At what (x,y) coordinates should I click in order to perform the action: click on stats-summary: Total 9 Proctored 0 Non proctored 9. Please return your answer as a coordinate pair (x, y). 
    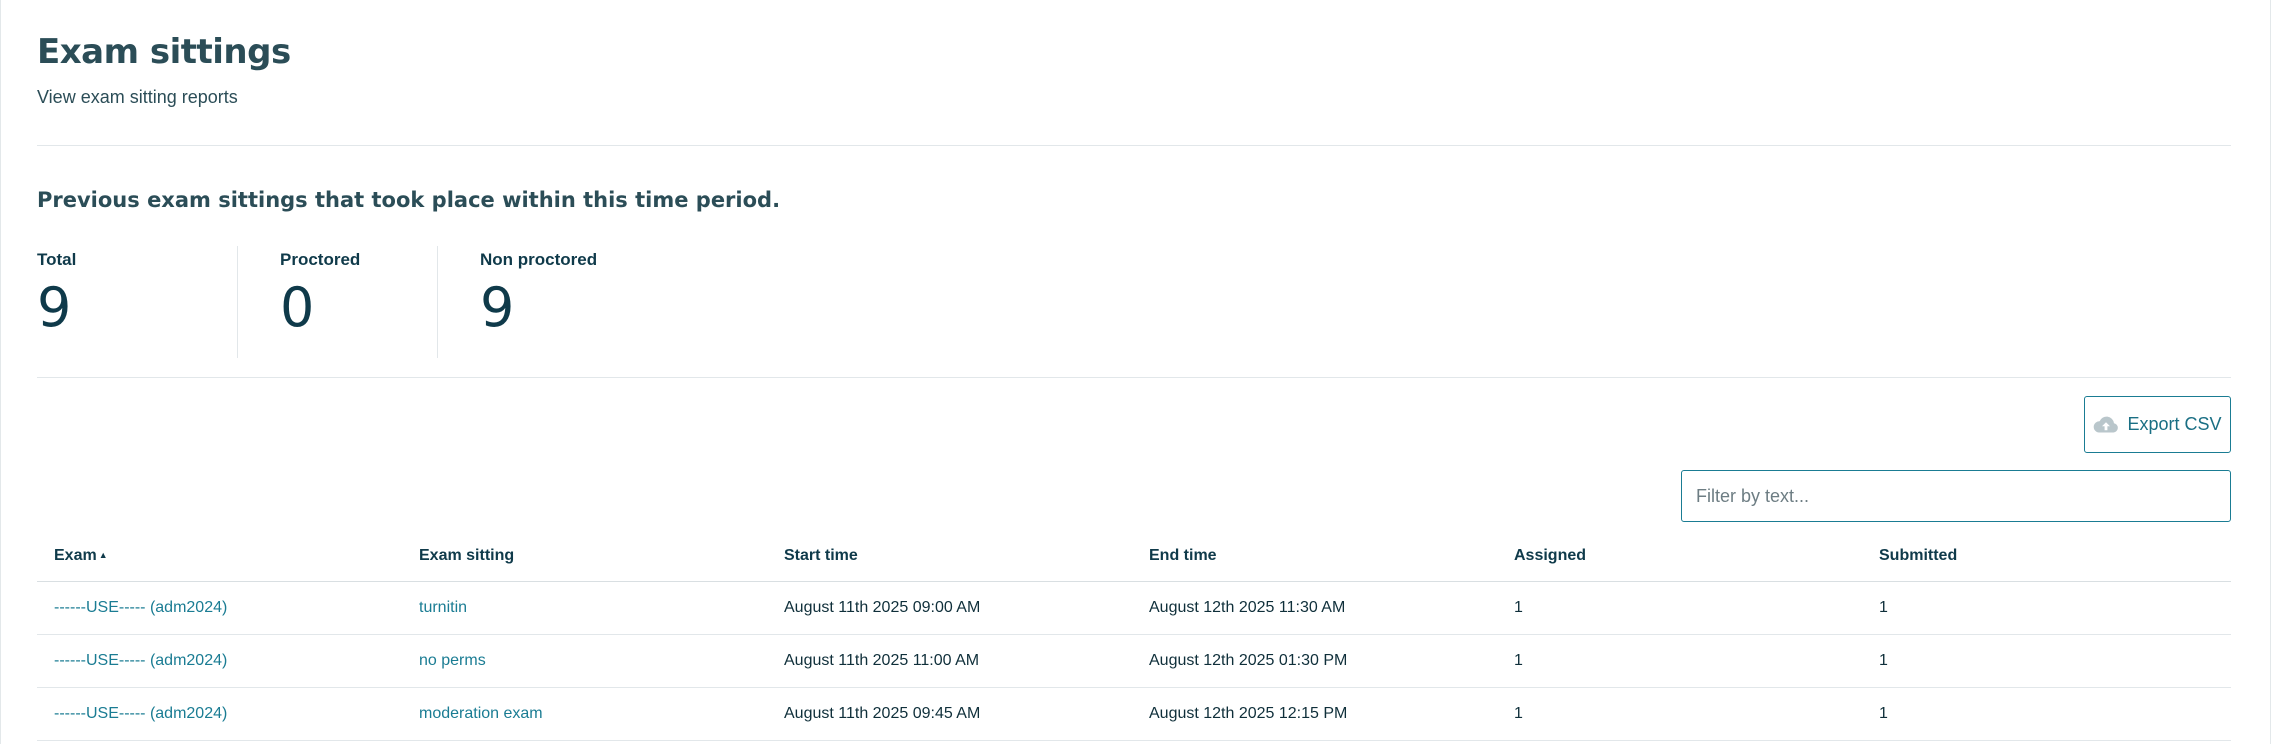
    Looking at the image, I should click on (337, 302).